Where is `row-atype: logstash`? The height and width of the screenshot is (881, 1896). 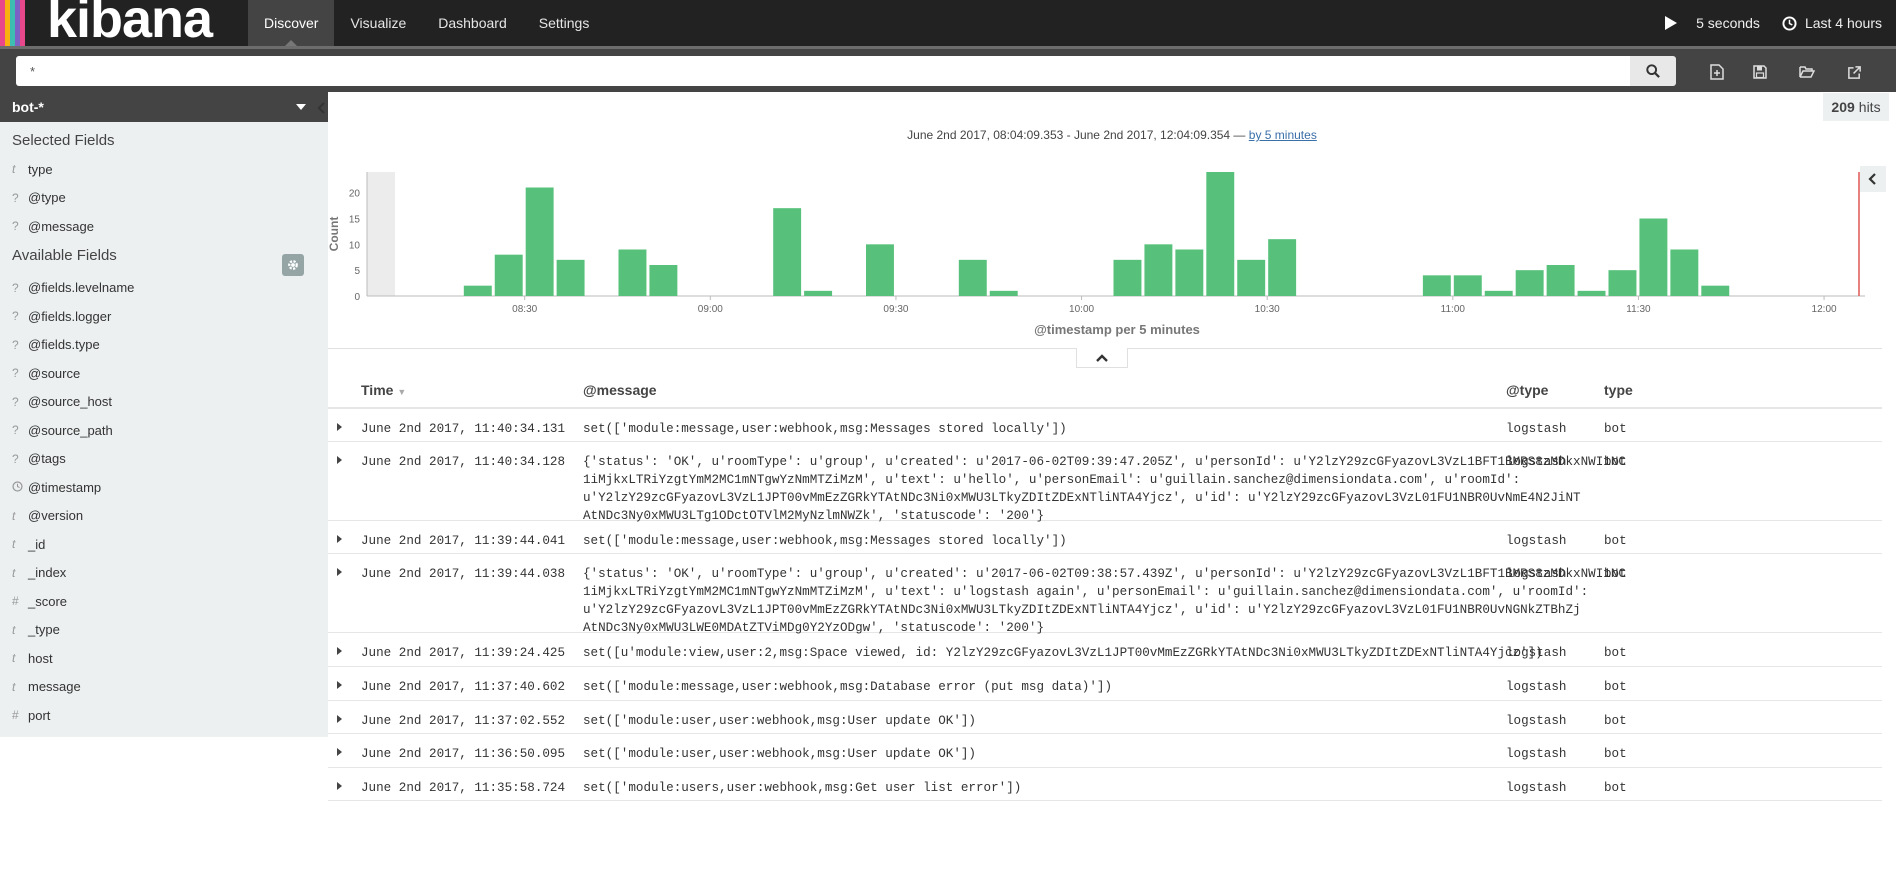 row-atype: logstash is located at coordinates (1536, 721).